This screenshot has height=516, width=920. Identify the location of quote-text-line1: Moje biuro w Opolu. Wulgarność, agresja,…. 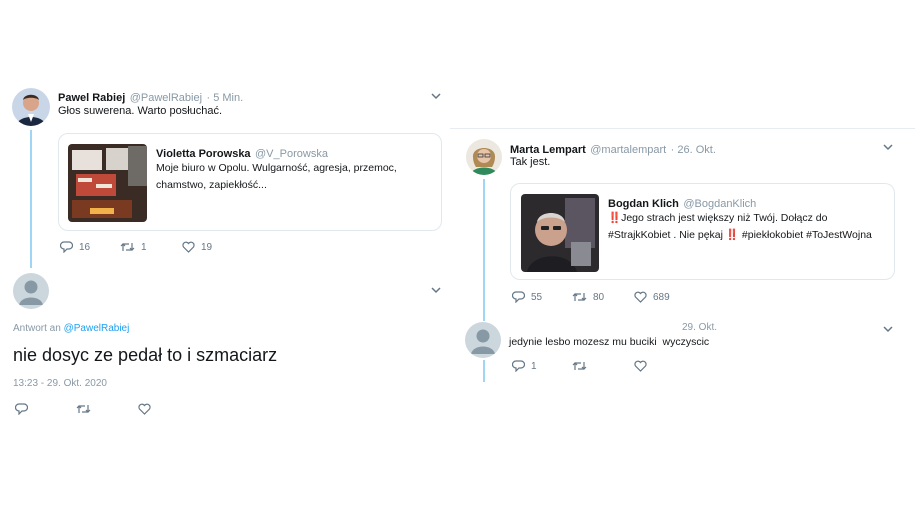
(276, 168).